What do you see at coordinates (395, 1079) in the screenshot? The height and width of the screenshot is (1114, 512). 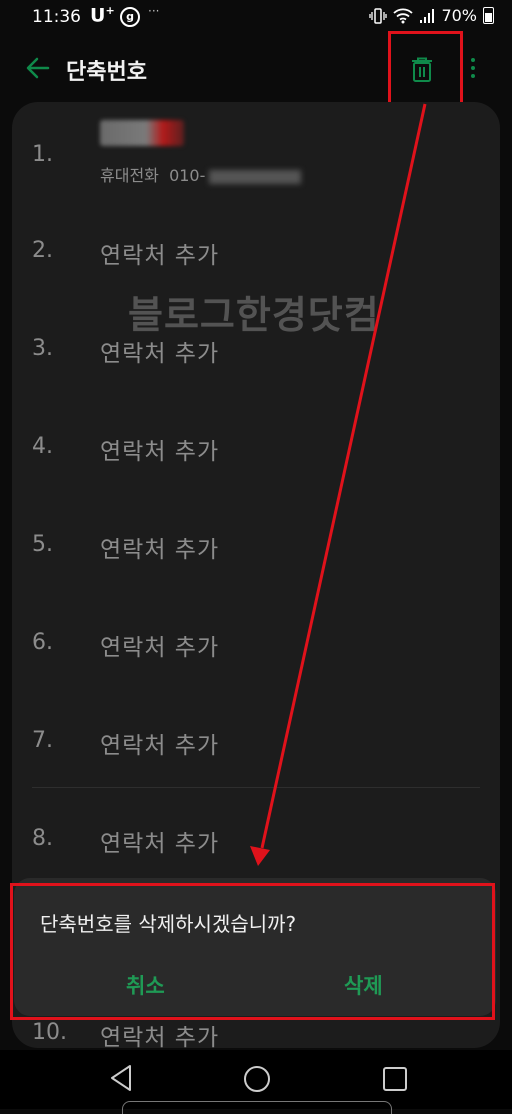 I see `nav-recent-icon` at bounding box center [395, 1079].